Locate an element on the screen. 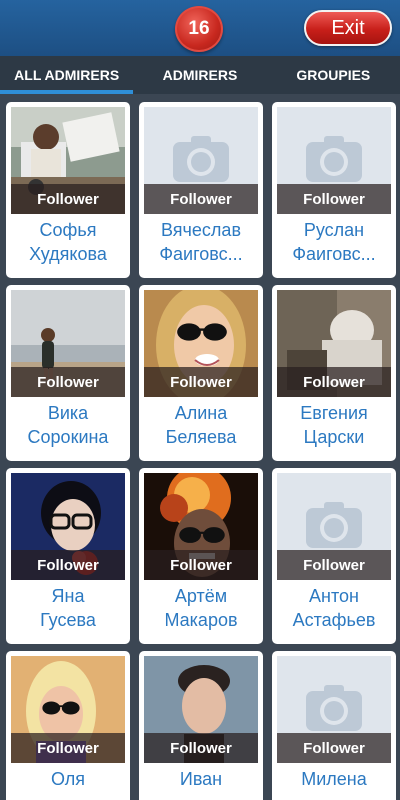  first-name: Евгения is located at coordinates (334, 413).